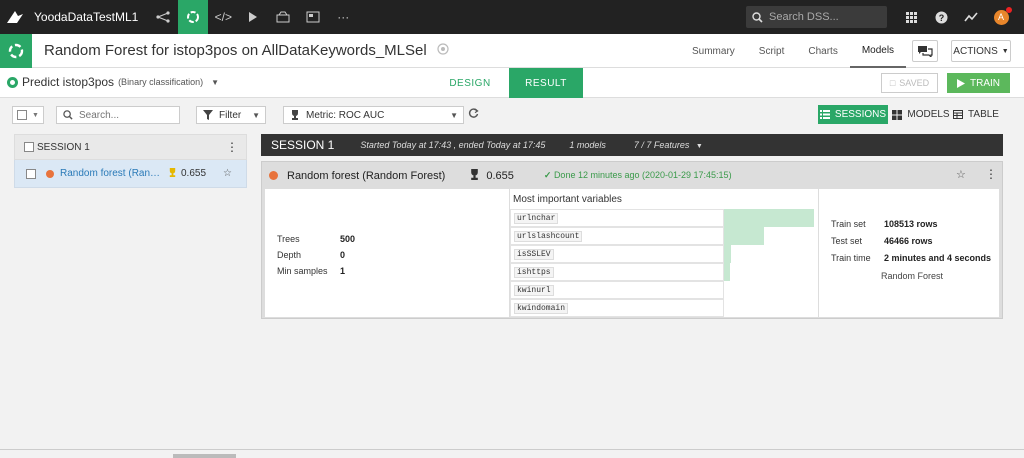 Image resolution: width=1024 pixels, height=458 pixels. I want to click on metric-select: Metric: ROC AUC ▼, so click(373, 115).